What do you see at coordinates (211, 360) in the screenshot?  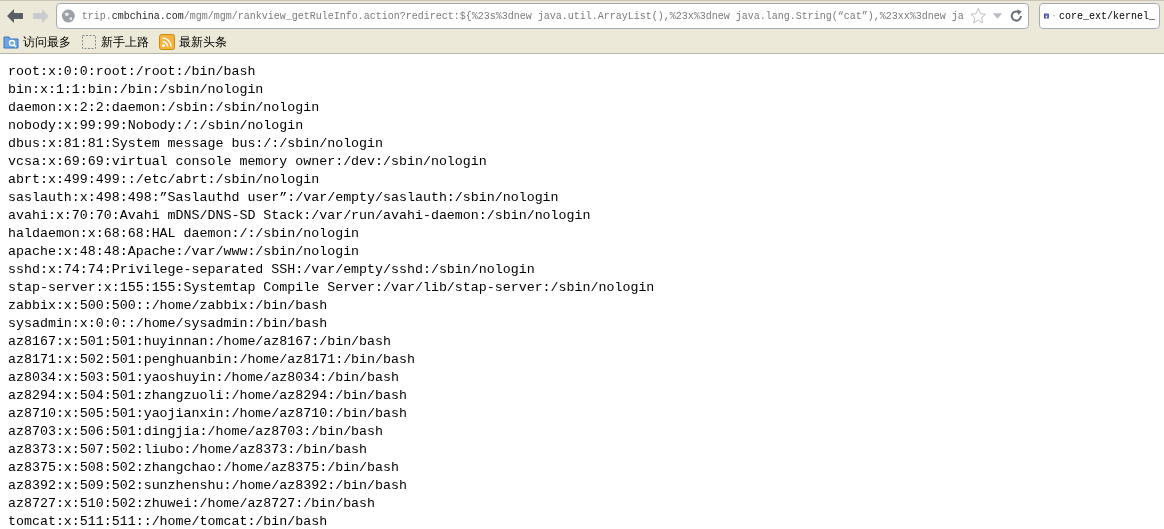 I see `text-line: az8171:x:502:501:penghuanbin:/home/az8171:/bin/bash` at bounding box center [211, 360].